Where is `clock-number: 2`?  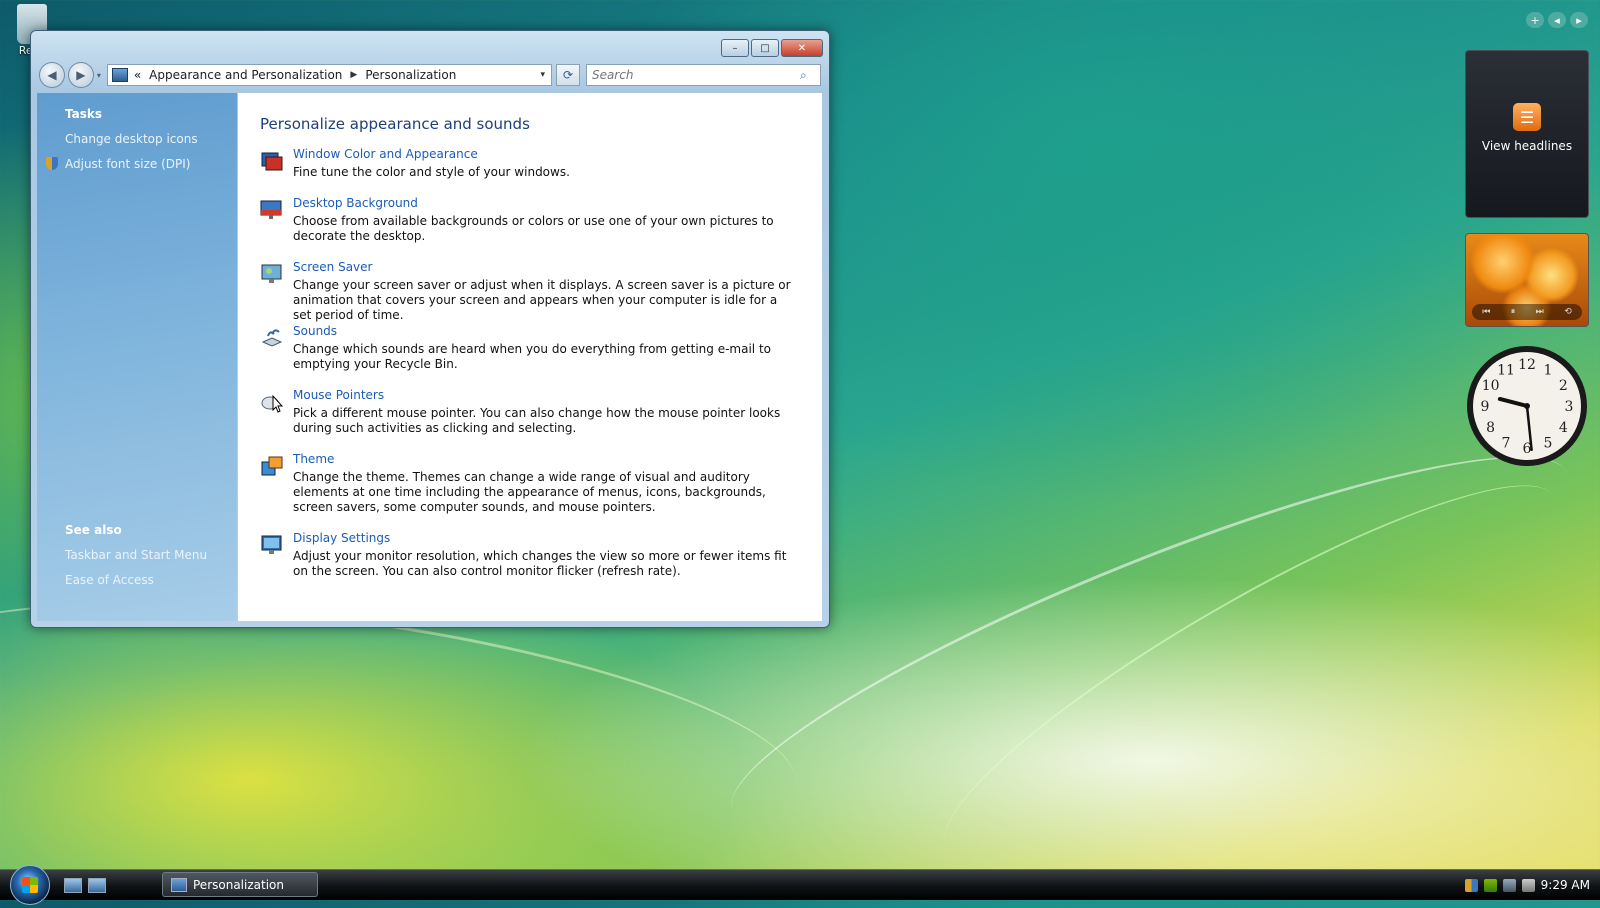
clock-number: 2 is located at coordinates (1563, 386).